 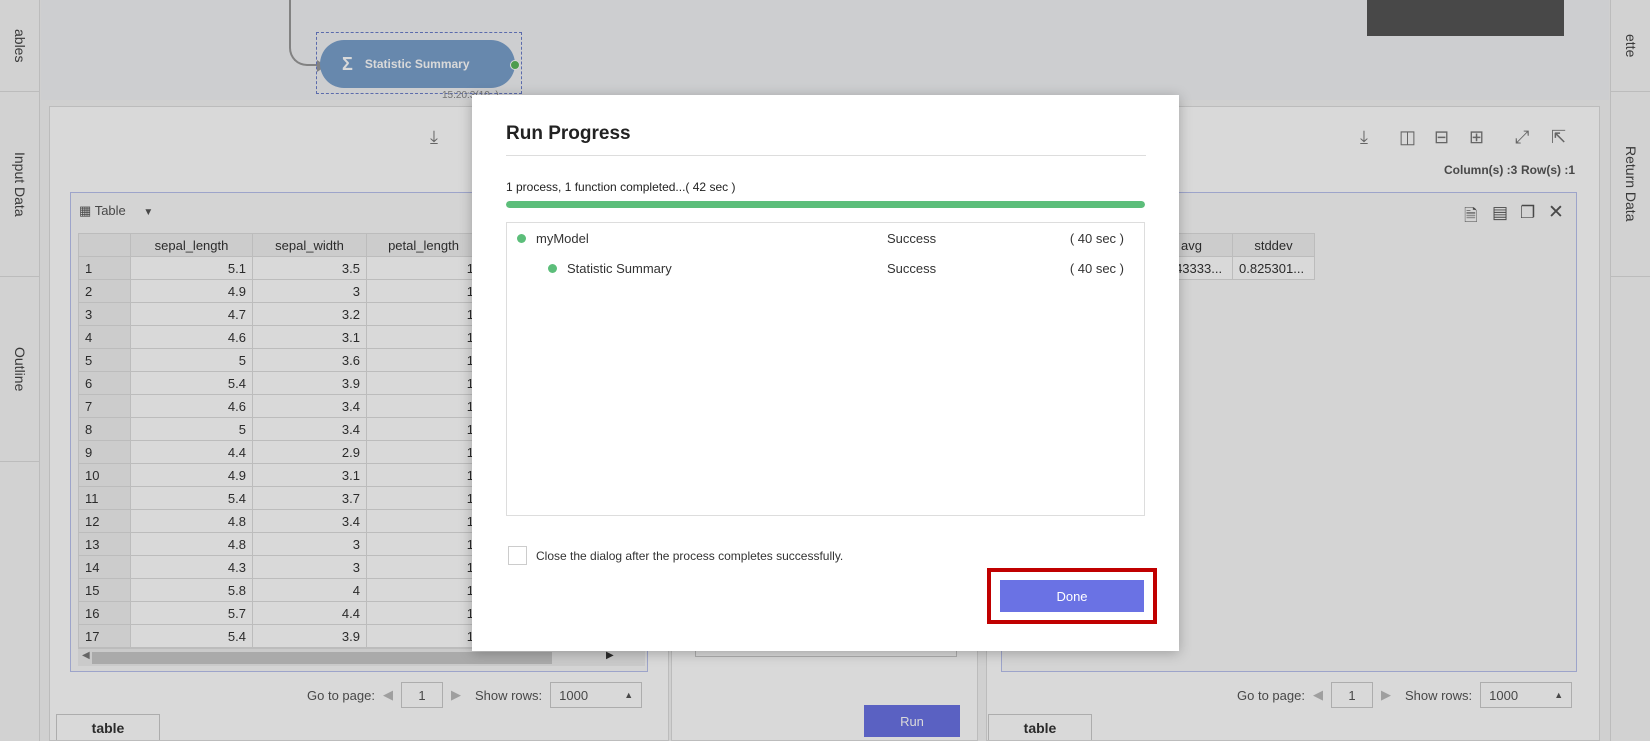 I want to click on process-row: Statistic Summary Success ( 40 sec ), so click(x=825, y=268).